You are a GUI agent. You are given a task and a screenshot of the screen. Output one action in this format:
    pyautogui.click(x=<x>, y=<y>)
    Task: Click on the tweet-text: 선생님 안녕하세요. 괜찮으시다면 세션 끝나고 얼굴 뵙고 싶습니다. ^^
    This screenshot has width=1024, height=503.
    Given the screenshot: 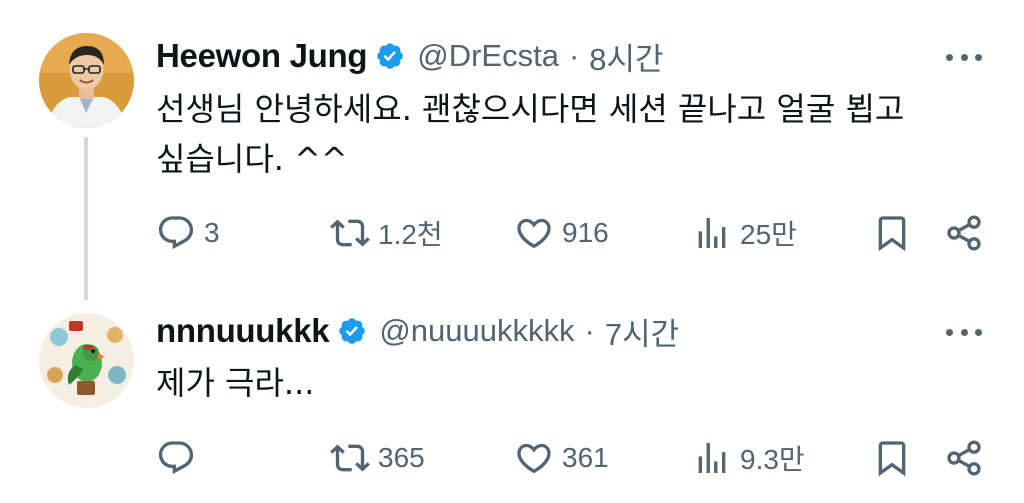 What is the action you would take?
    pyautogui.click(x=530, y=134)
    